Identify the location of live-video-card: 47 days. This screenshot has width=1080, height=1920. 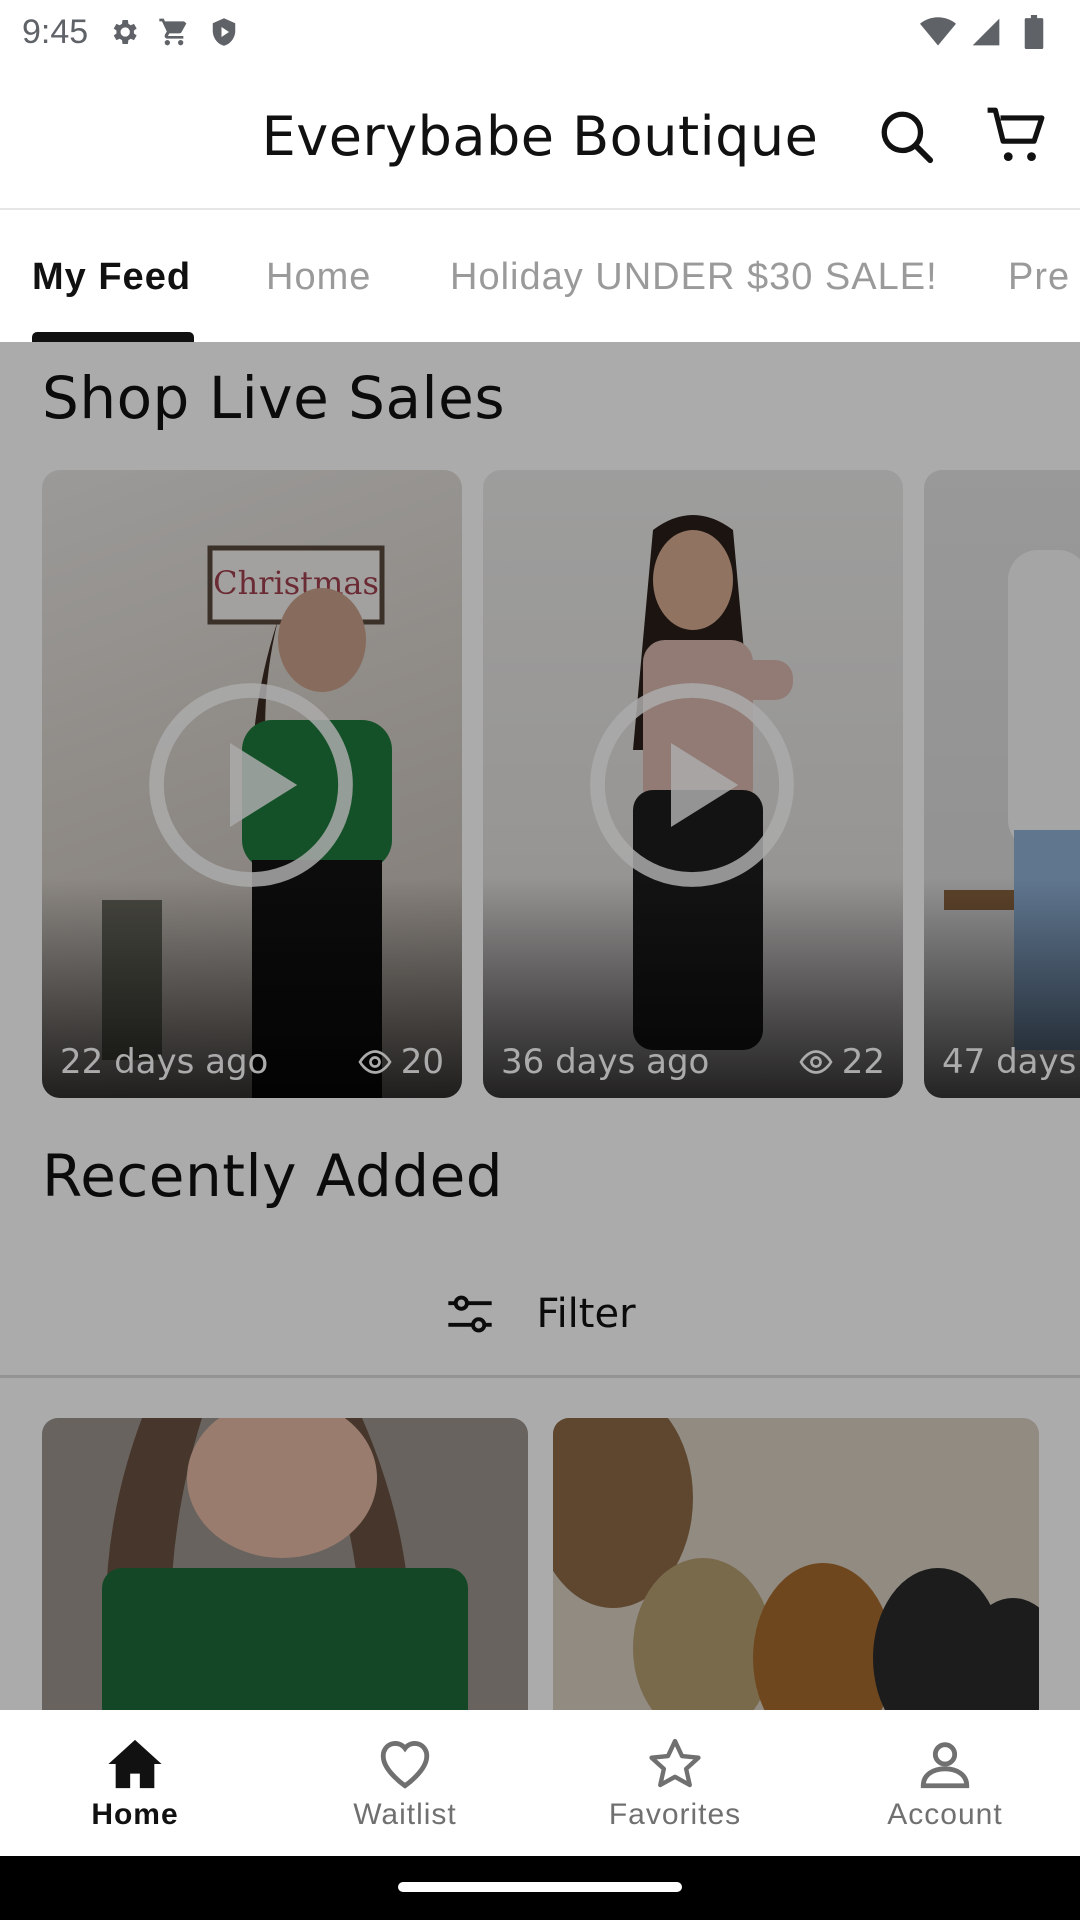
(1002, 784).